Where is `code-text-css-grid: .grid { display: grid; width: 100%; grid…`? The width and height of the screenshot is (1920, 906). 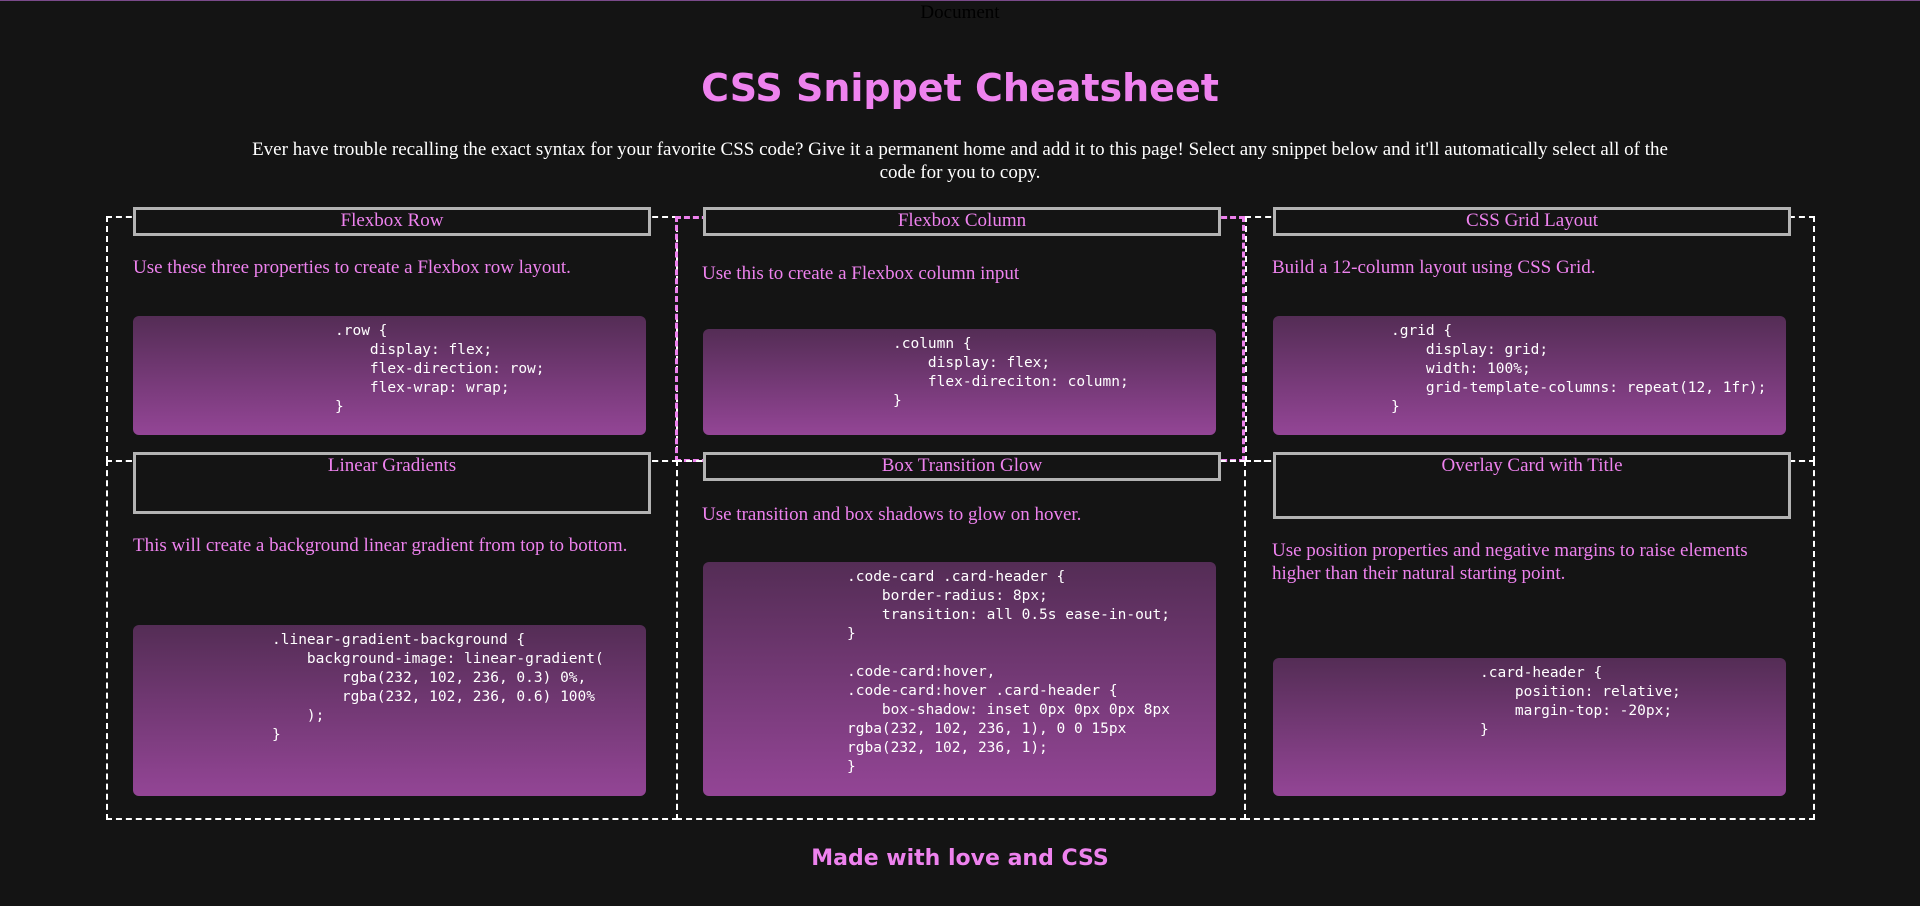 code-text-css-grid: .grid { display: grid; width: 100%; grid… is located at coordinates (1578, 369).